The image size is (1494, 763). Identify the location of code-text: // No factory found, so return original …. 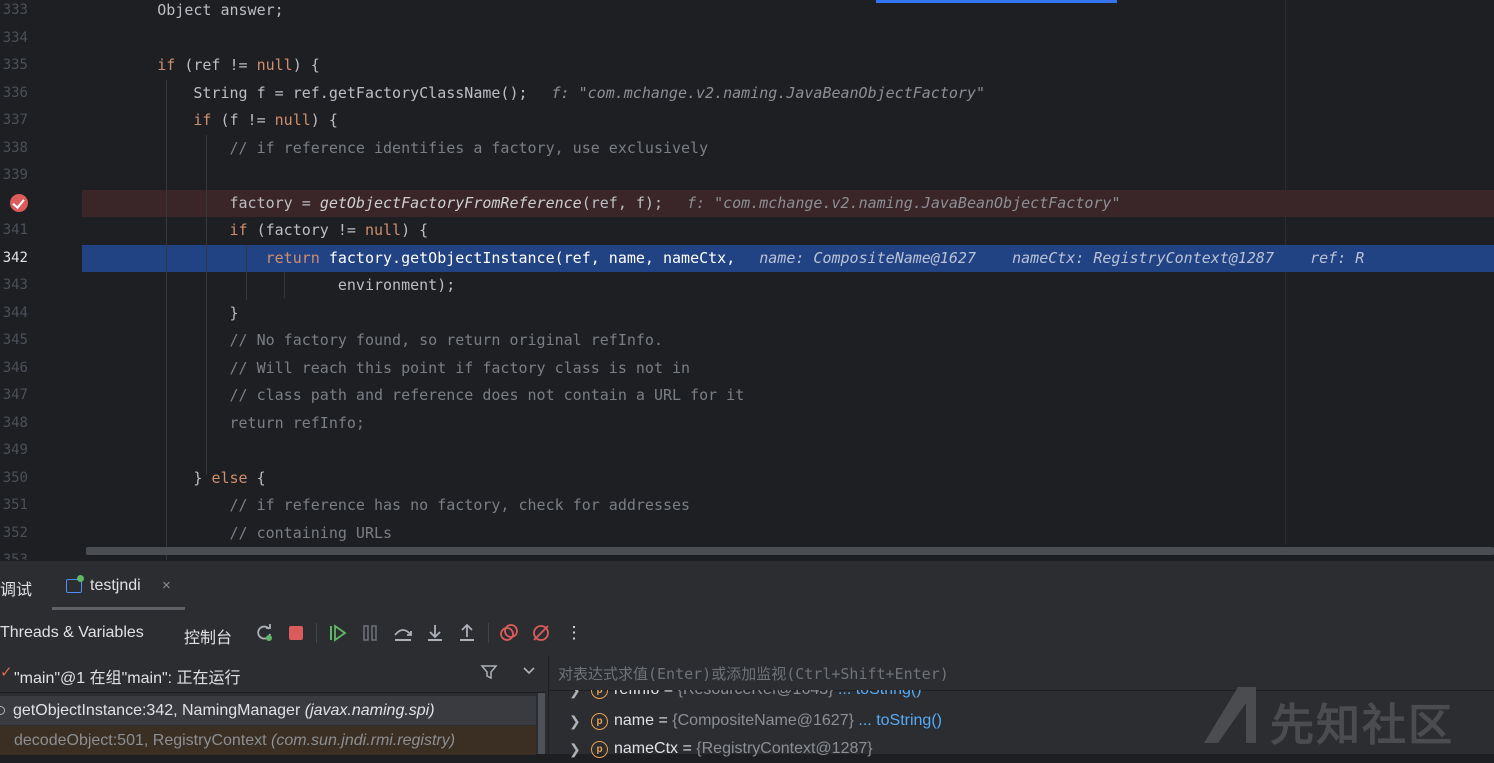
(373, 341).